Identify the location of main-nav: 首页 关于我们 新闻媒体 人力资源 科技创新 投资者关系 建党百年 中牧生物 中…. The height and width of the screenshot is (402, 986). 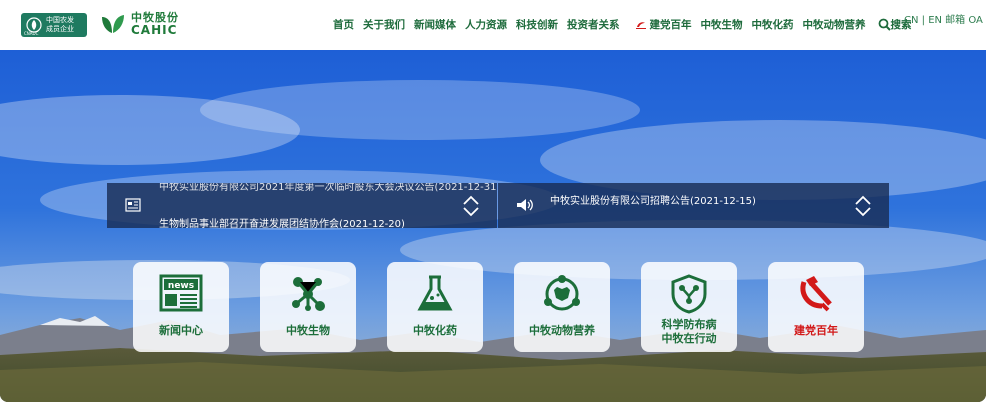
(627, 24).